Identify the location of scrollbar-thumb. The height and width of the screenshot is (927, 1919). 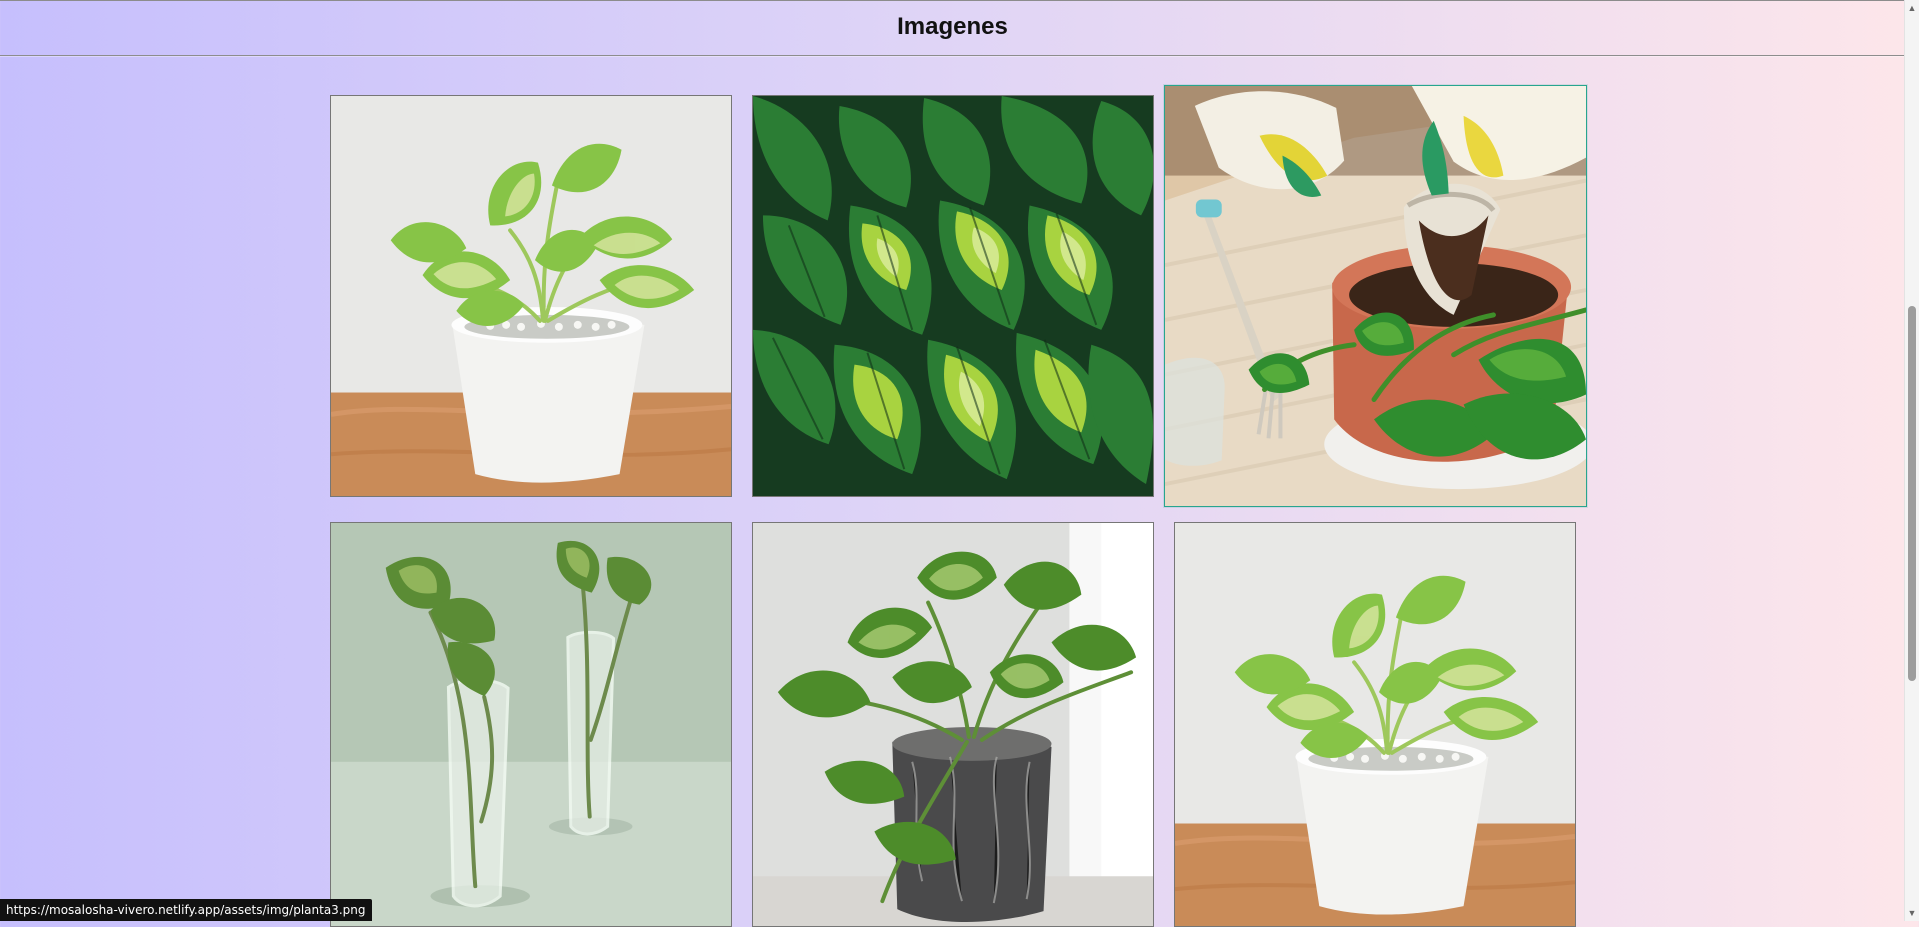
(1912, 493).